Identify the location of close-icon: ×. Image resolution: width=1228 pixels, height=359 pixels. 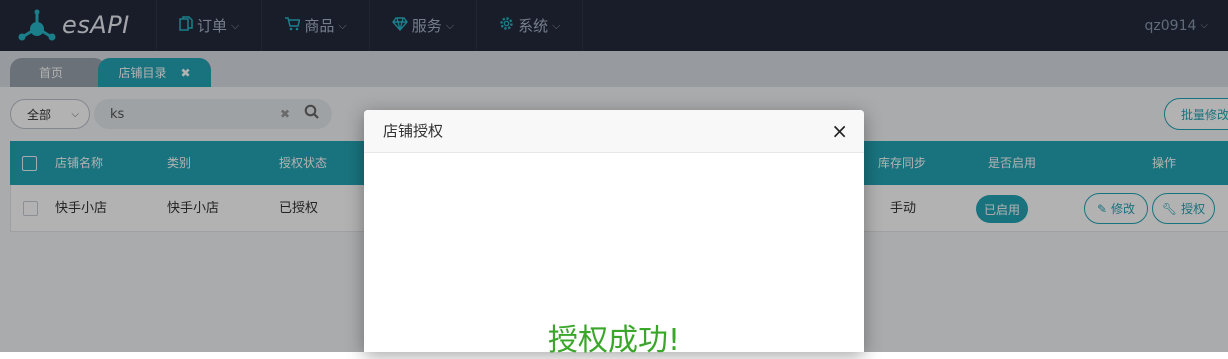
(839, 131).